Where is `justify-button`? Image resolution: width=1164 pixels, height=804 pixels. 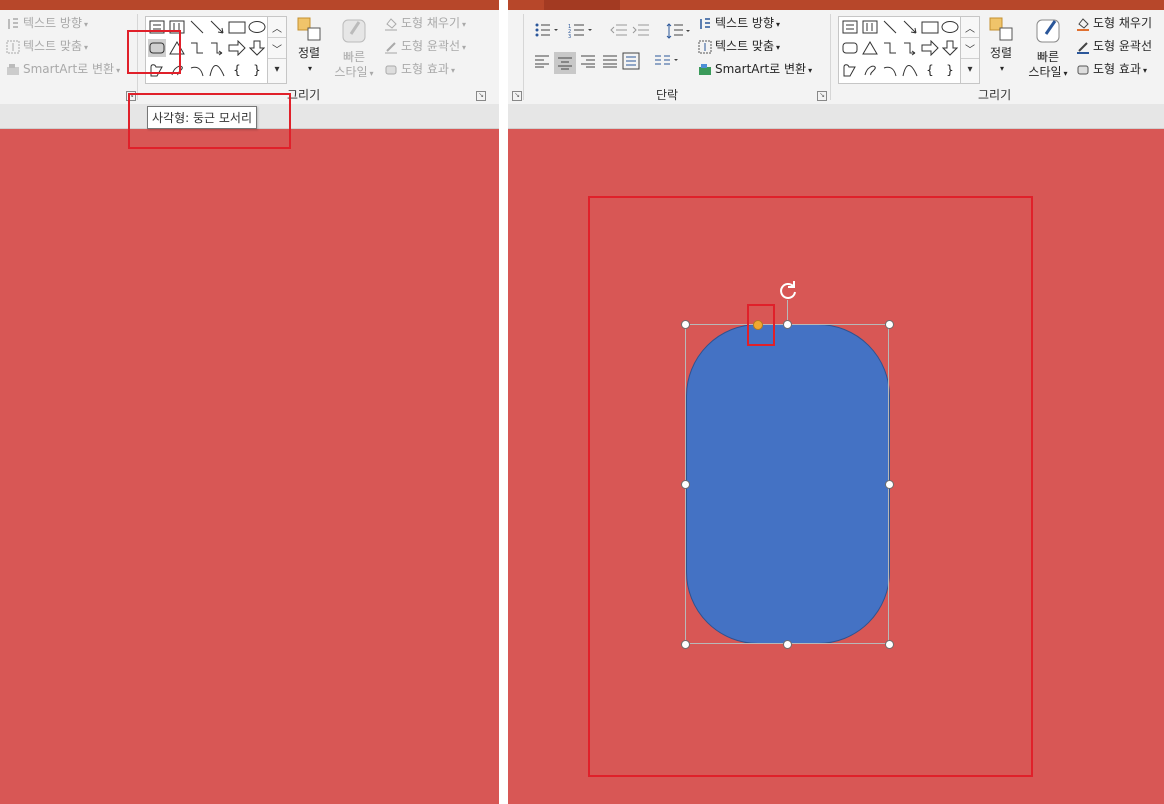
justify-button is located at coordinates (610, 62).